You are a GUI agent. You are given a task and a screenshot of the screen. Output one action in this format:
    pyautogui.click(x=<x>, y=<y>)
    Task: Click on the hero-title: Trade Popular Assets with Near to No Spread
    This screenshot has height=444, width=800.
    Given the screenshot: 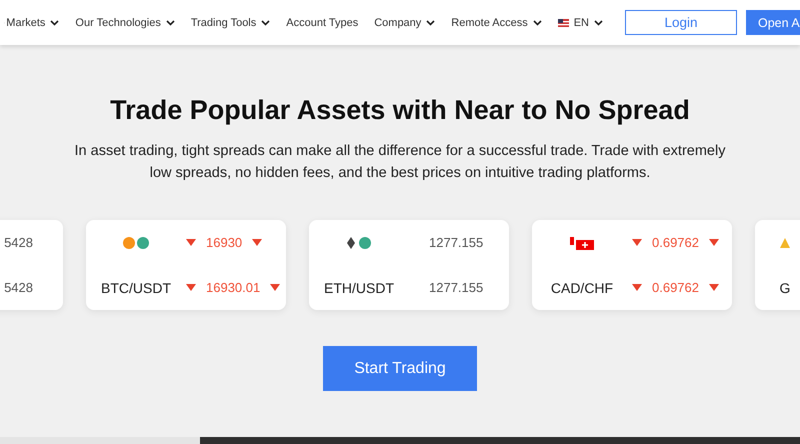 What is the action you would take?
    pyautogui.click(x=400, y=110)
    